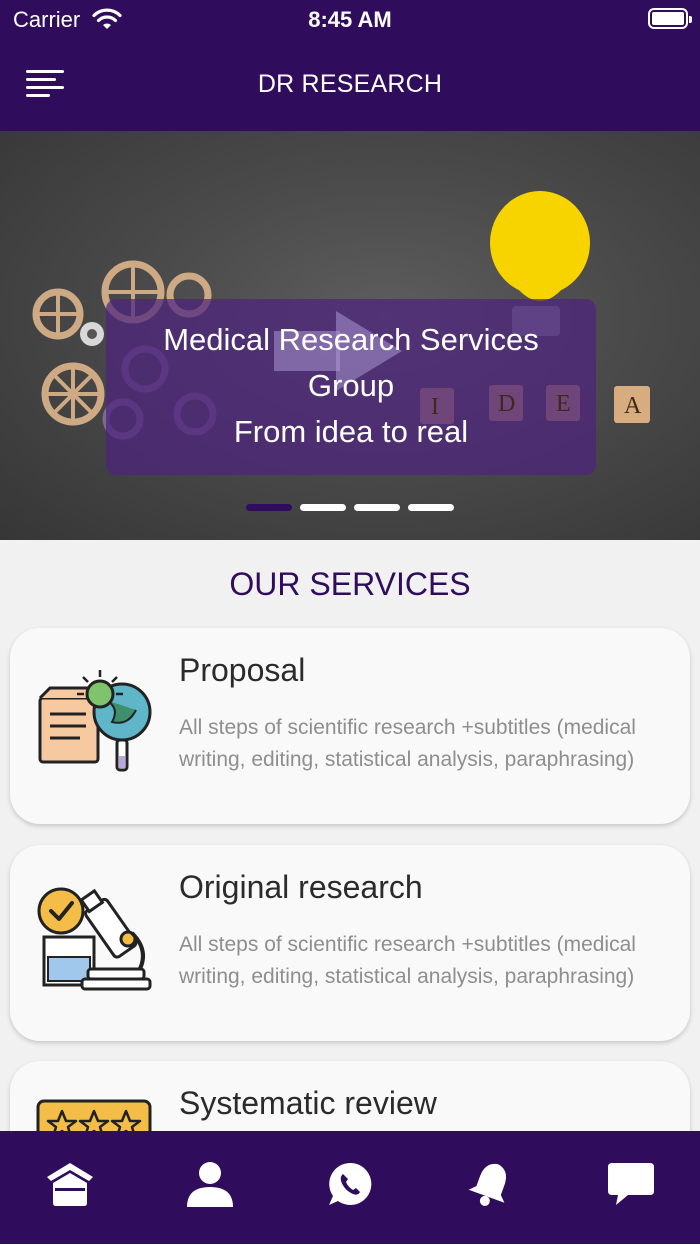 The height and width of the screenshot is (1244, 700). I want to click on tile-a: A, so click(633, 406).